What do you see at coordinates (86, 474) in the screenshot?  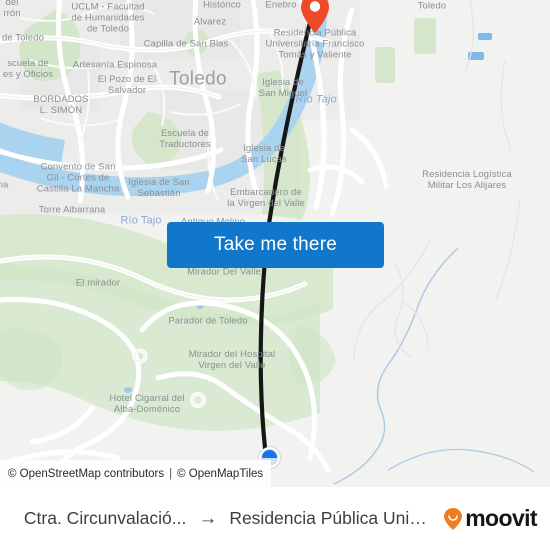 I see `osm-attribution-link: © OpenStreetMap contributors` at bounding box center [86, 474].